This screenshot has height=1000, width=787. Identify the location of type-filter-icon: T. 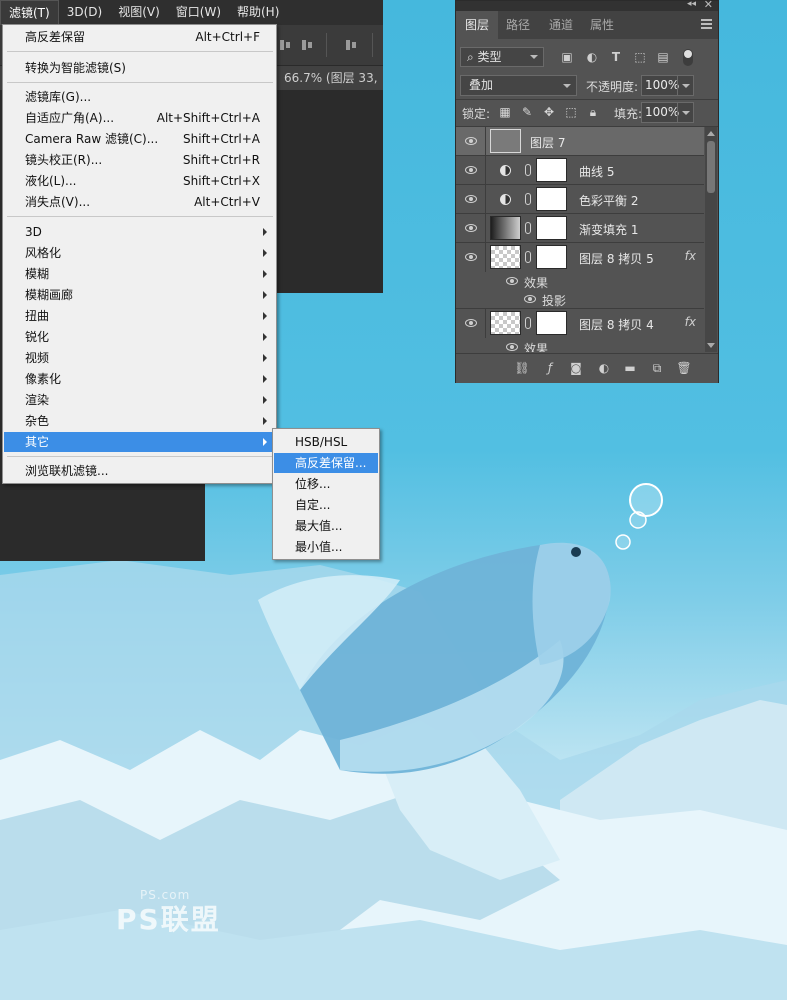
(616, 57).